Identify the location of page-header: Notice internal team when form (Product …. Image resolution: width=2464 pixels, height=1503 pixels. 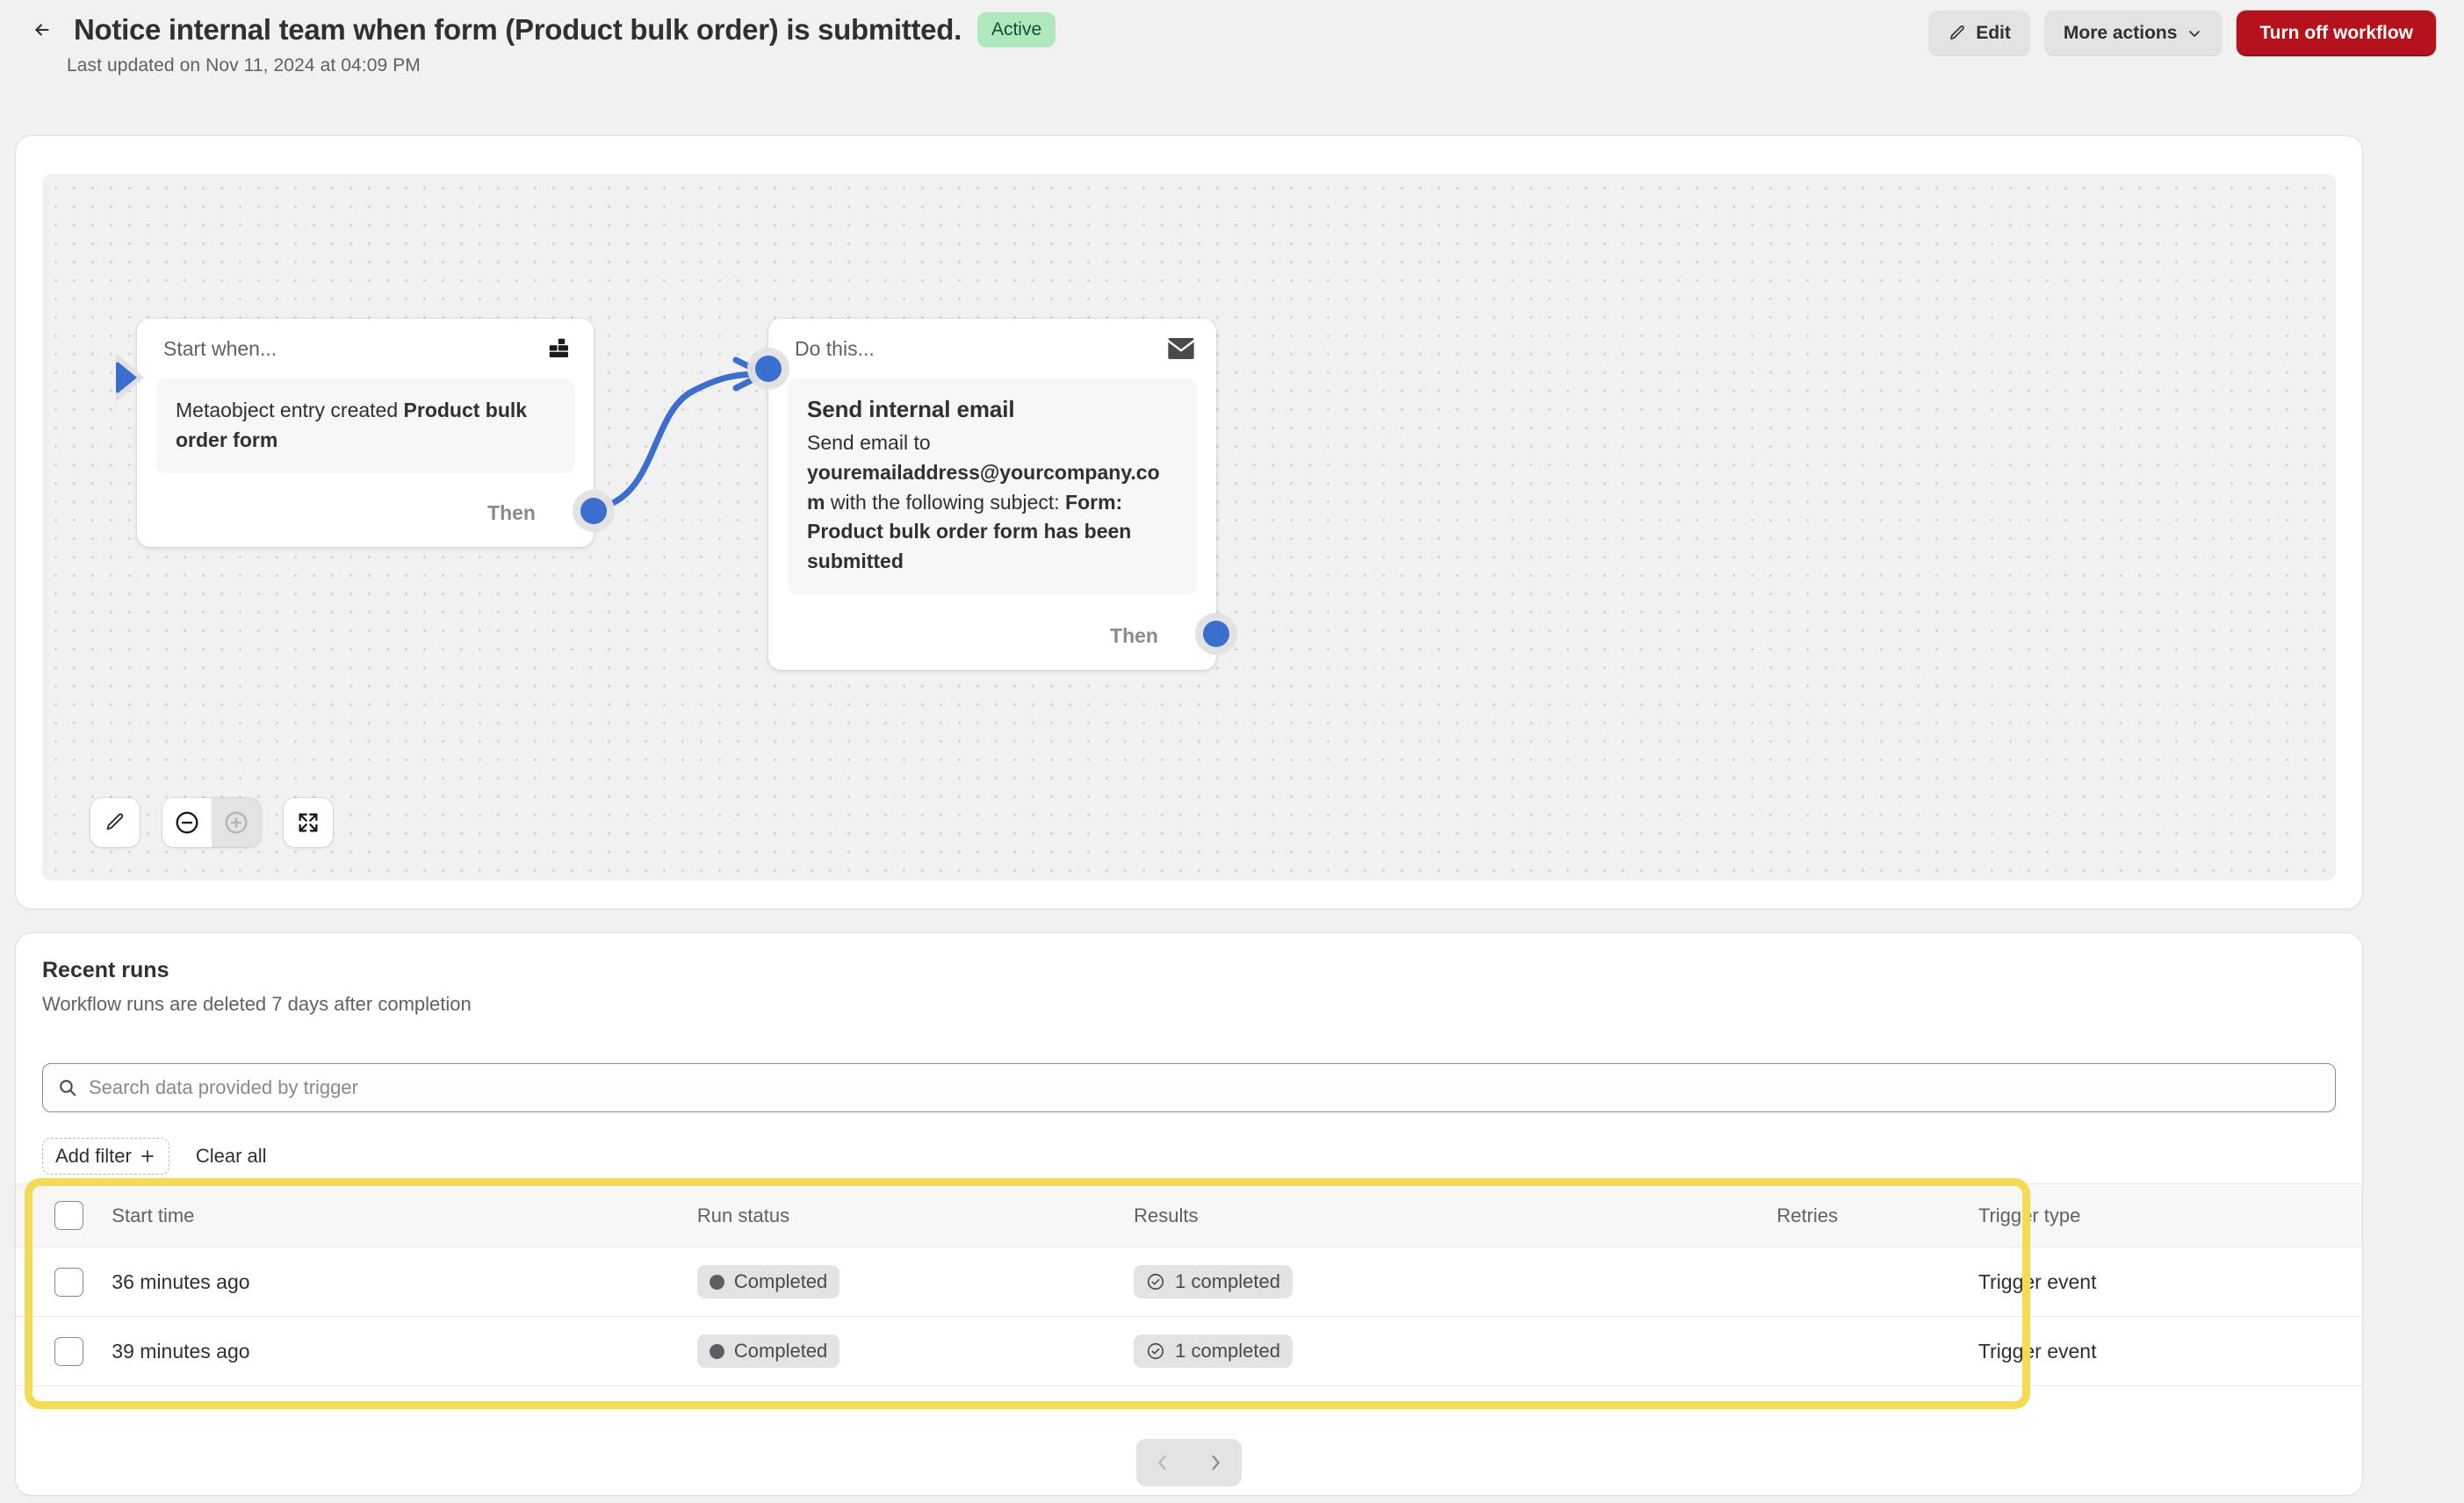
(1232, 68).